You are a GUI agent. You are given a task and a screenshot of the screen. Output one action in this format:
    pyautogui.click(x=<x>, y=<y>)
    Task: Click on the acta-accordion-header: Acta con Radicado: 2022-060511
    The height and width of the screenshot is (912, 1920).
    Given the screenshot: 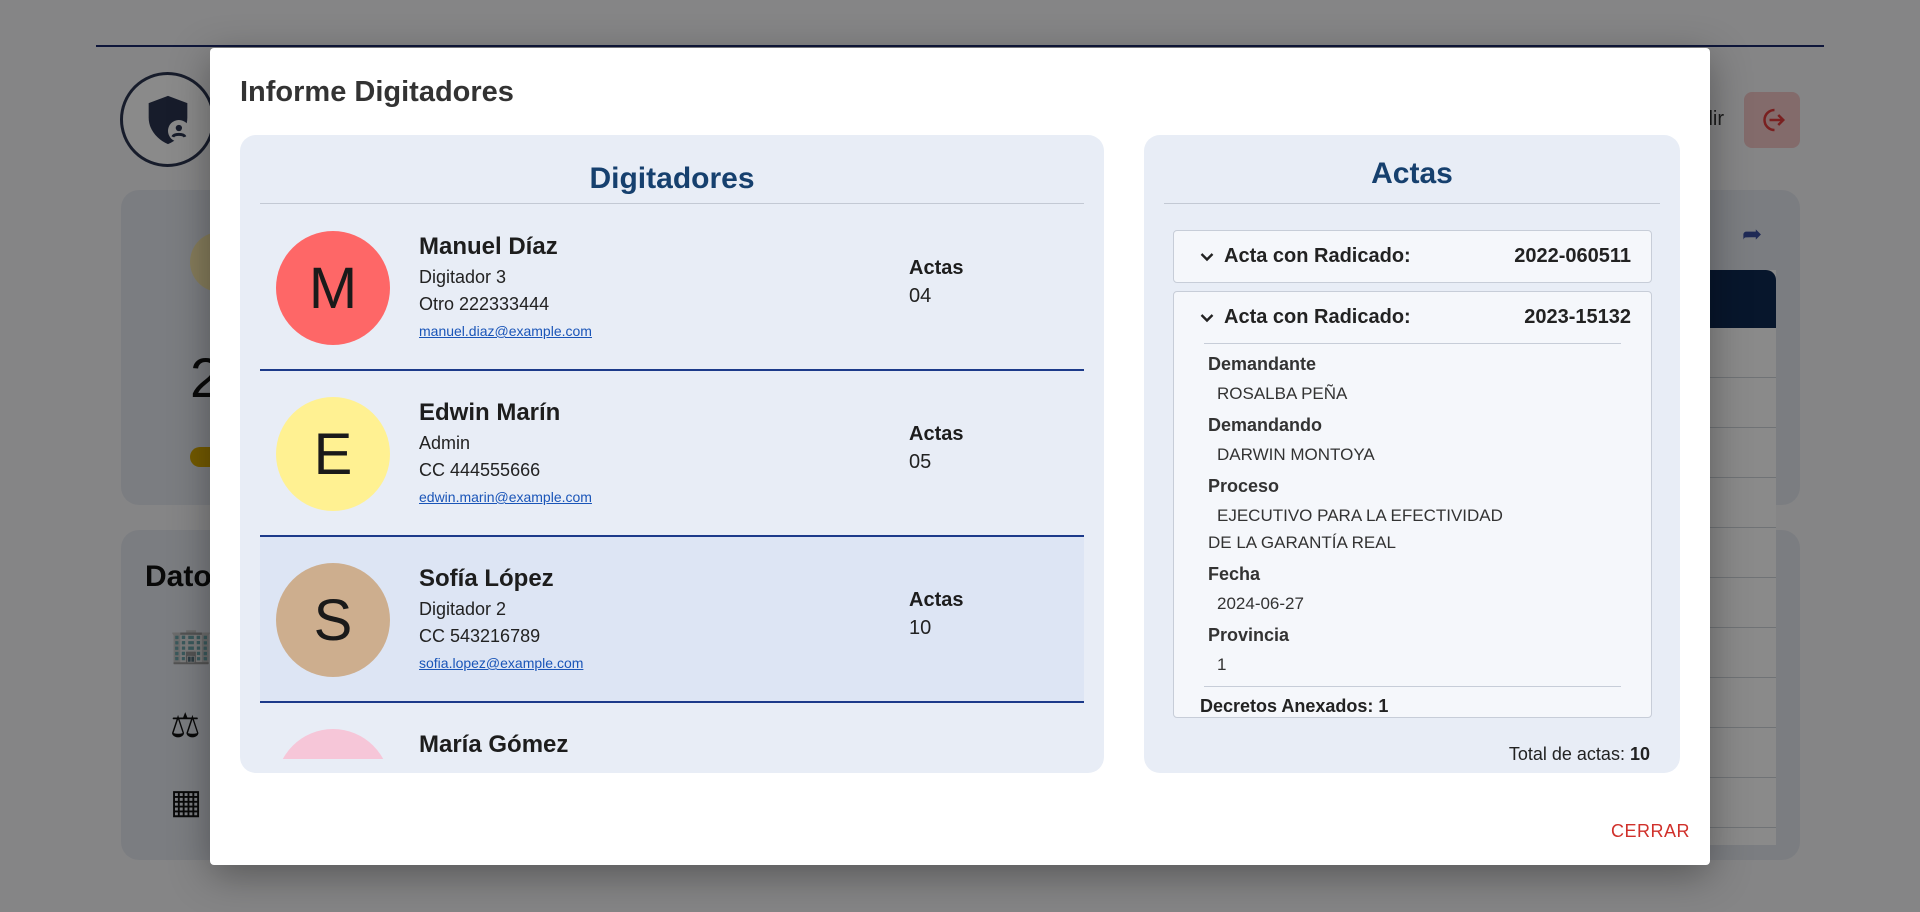 What is the action you would take?
    pyautogui.click(x=1412, y=256)
    